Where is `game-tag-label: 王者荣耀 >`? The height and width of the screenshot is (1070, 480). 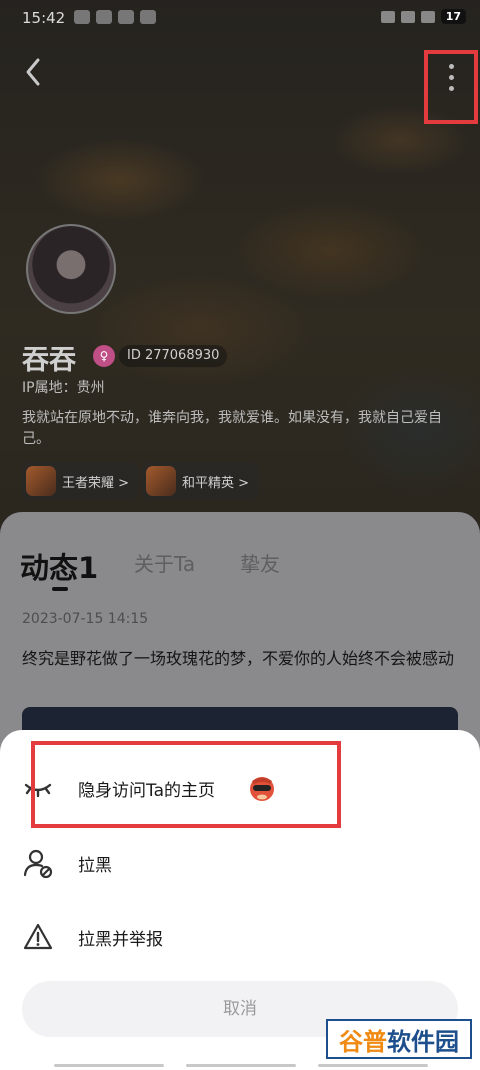
game-tag-label: 王者荣耀 > is located at coordinates (96, 483).